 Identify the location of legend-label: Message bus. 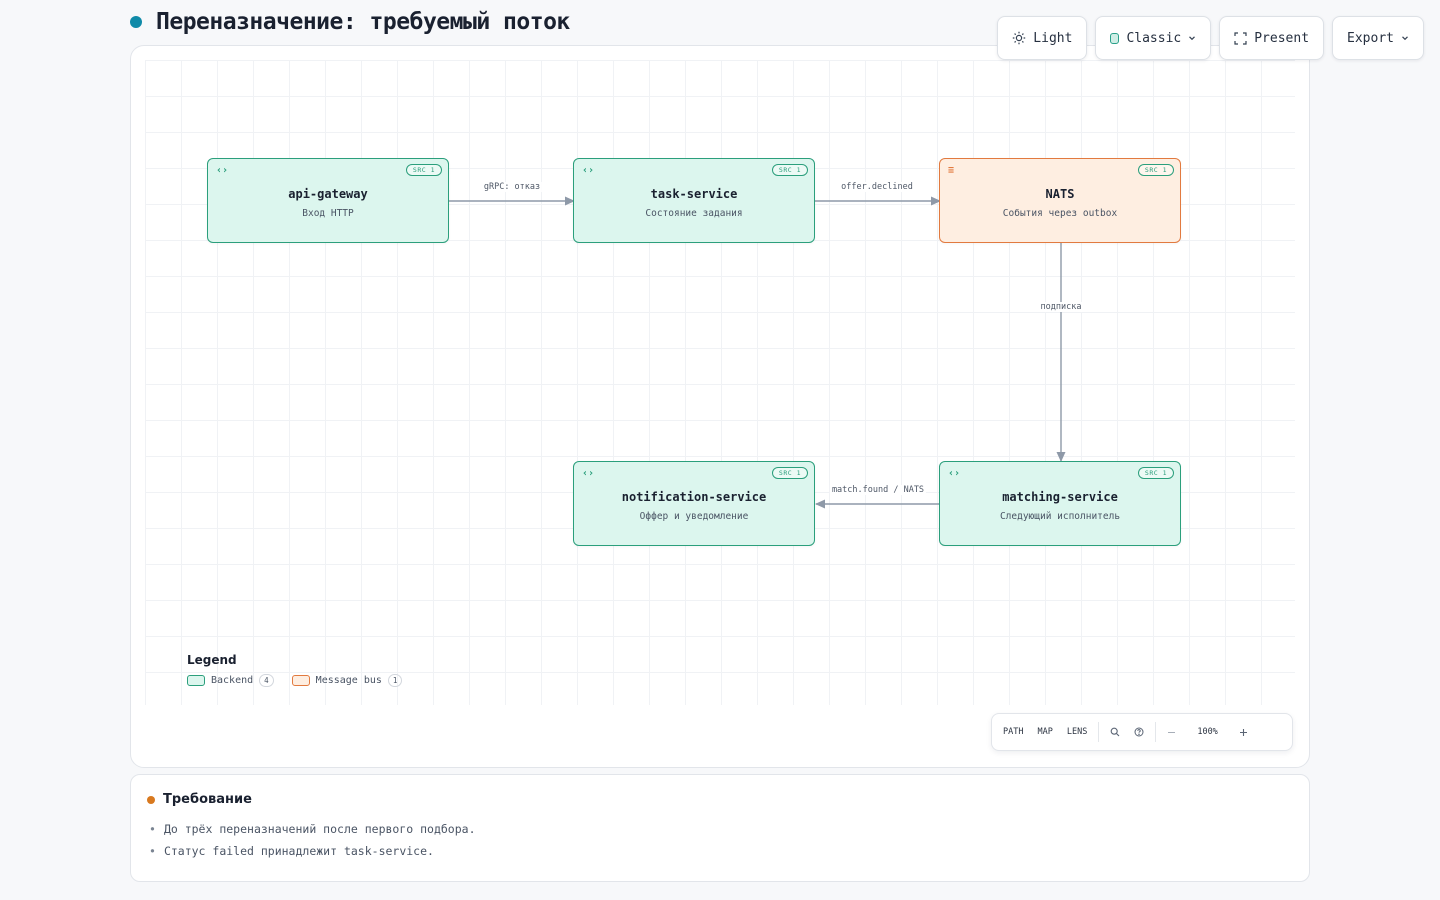
(348, 680).